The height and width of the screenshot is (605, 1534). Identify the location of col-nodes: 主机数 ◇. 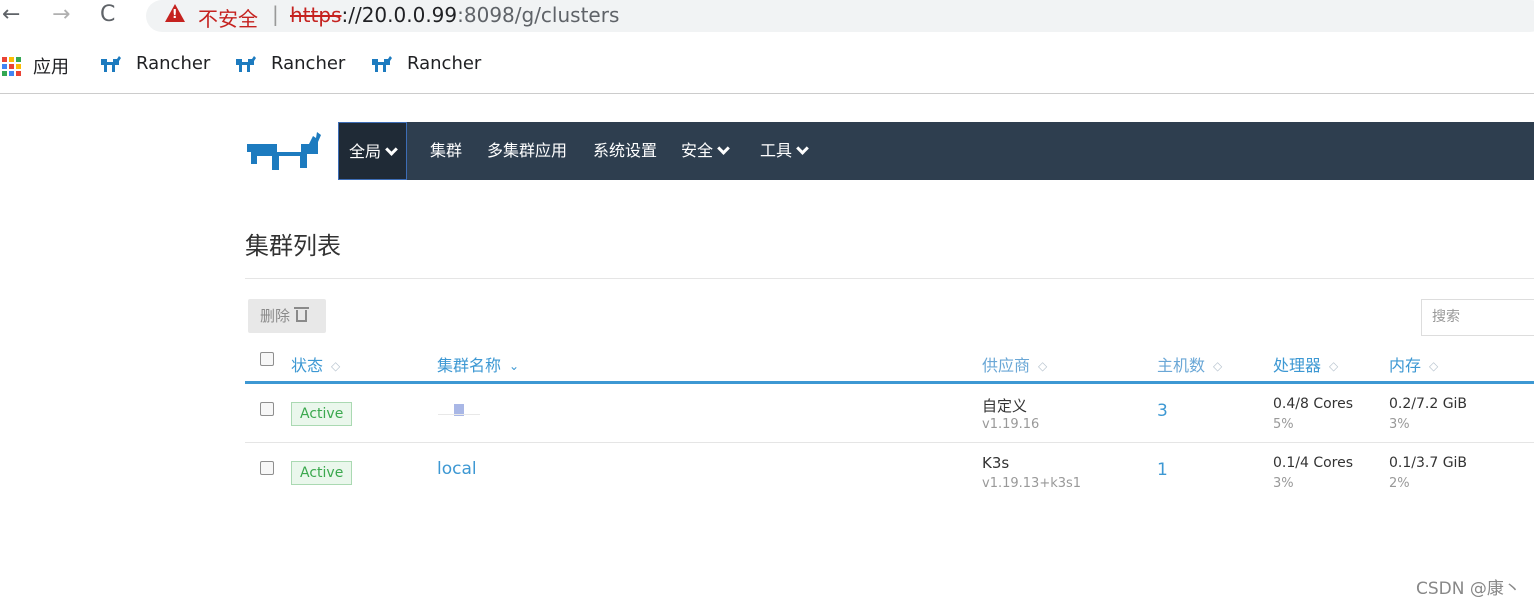
(1189, 364).